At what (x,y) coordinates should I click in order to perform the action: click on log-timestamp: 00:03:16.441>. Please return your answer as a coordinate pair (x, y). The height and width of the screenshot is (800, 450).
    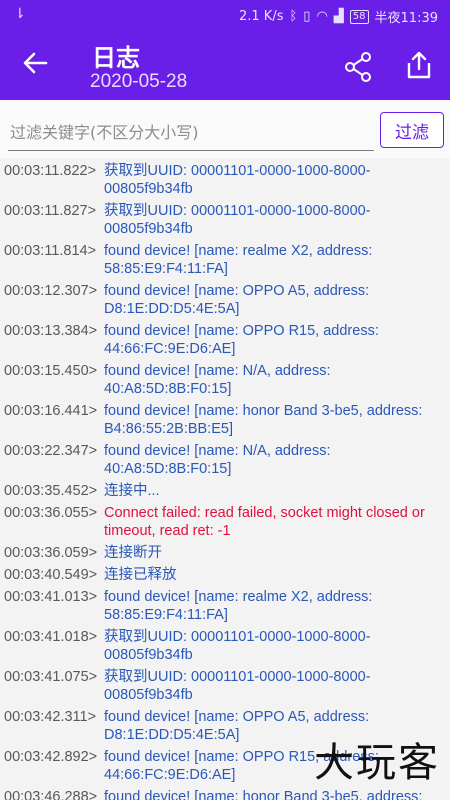
    Looking at the image, I should click on (51, 411).